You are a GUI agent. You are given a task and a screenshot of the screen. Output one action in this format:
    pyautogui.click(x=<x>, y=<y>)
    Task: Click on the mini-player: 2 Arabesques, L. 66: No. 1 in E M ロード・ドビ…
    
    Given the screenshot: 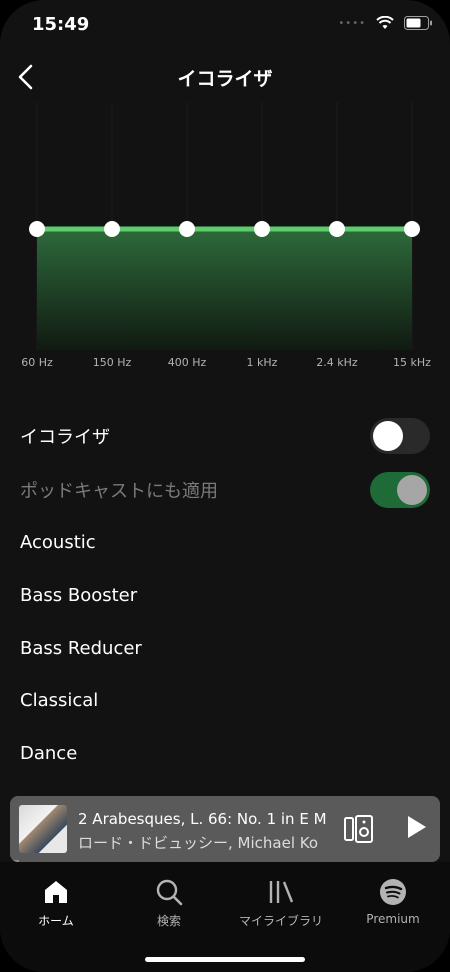 What is the action you would take?
    pyautogui.click(x=225, y=829)
    